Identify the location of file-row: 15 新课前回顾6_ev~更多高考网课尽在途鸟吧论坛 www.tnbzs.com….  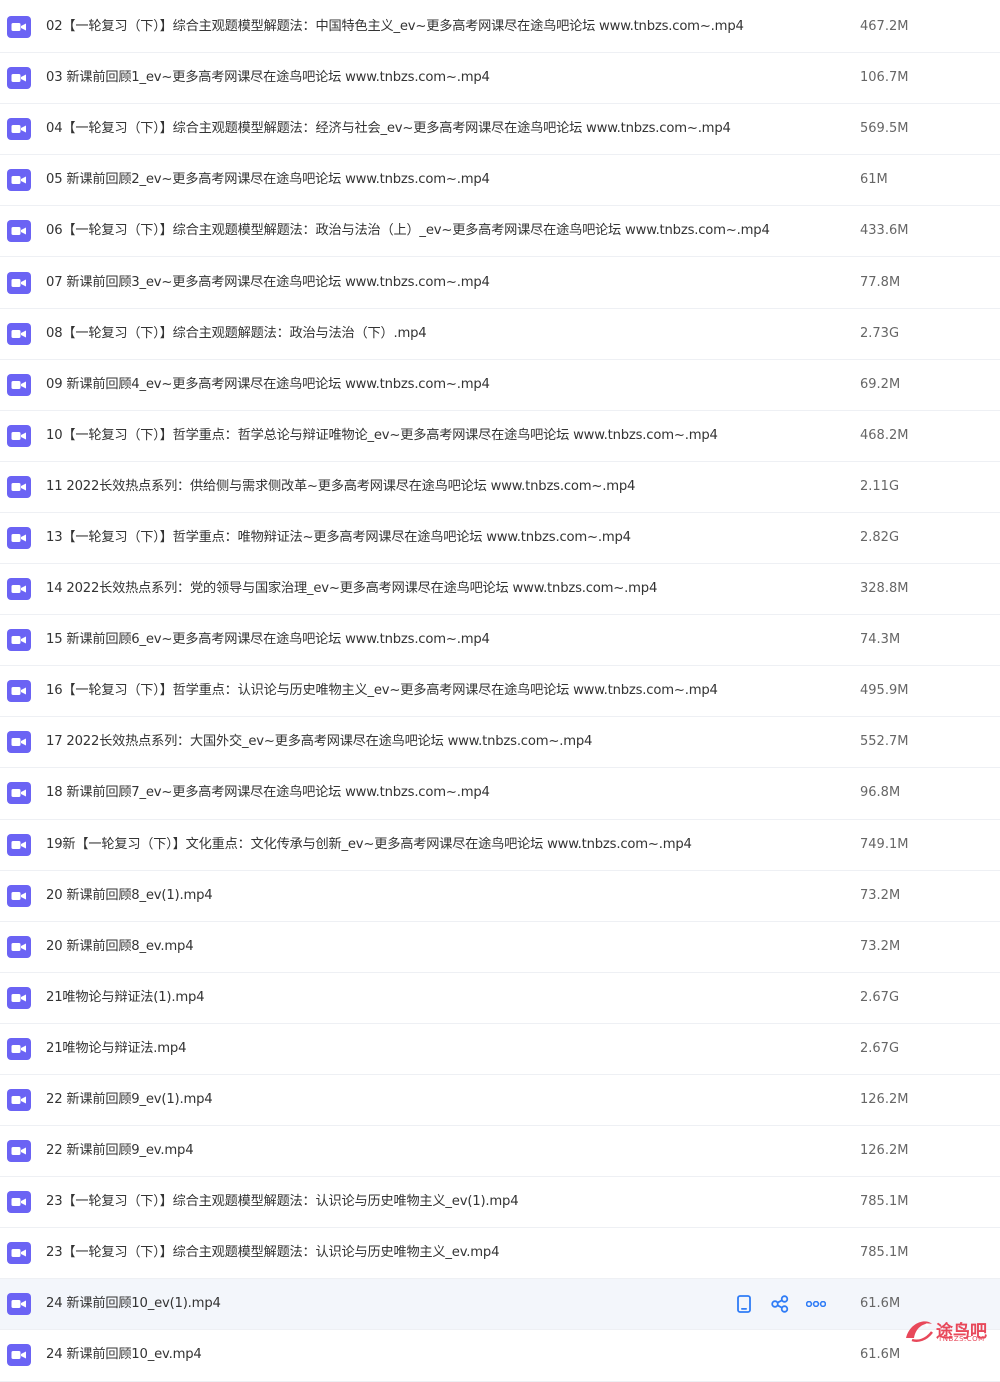
(500, 641).